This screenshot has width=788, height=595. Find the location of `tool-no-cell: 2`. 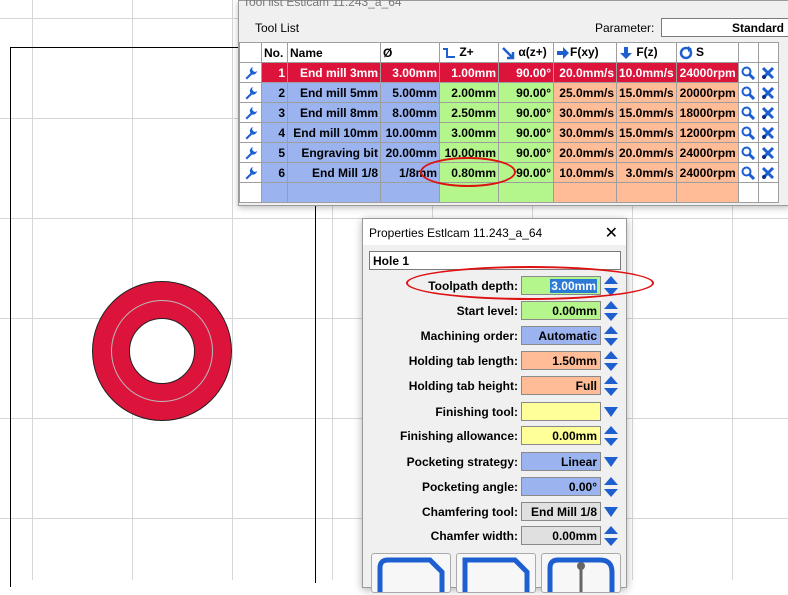

tool-no-cell: 2 is located at coordinates (274, 92).